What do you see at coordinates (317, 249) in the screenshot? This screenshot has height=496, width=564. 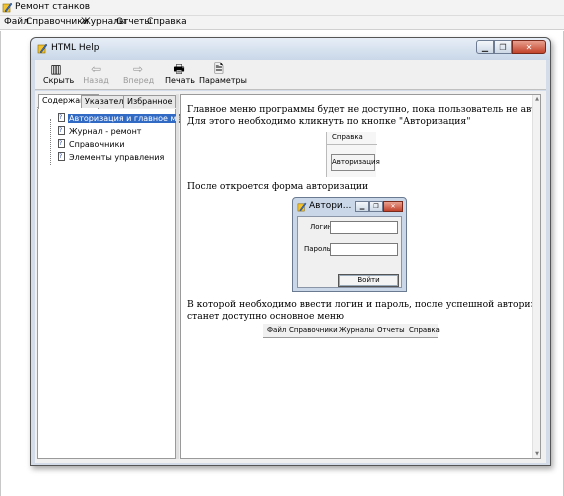 I see `password-label: Пароль` at bounding box center [317, 249].